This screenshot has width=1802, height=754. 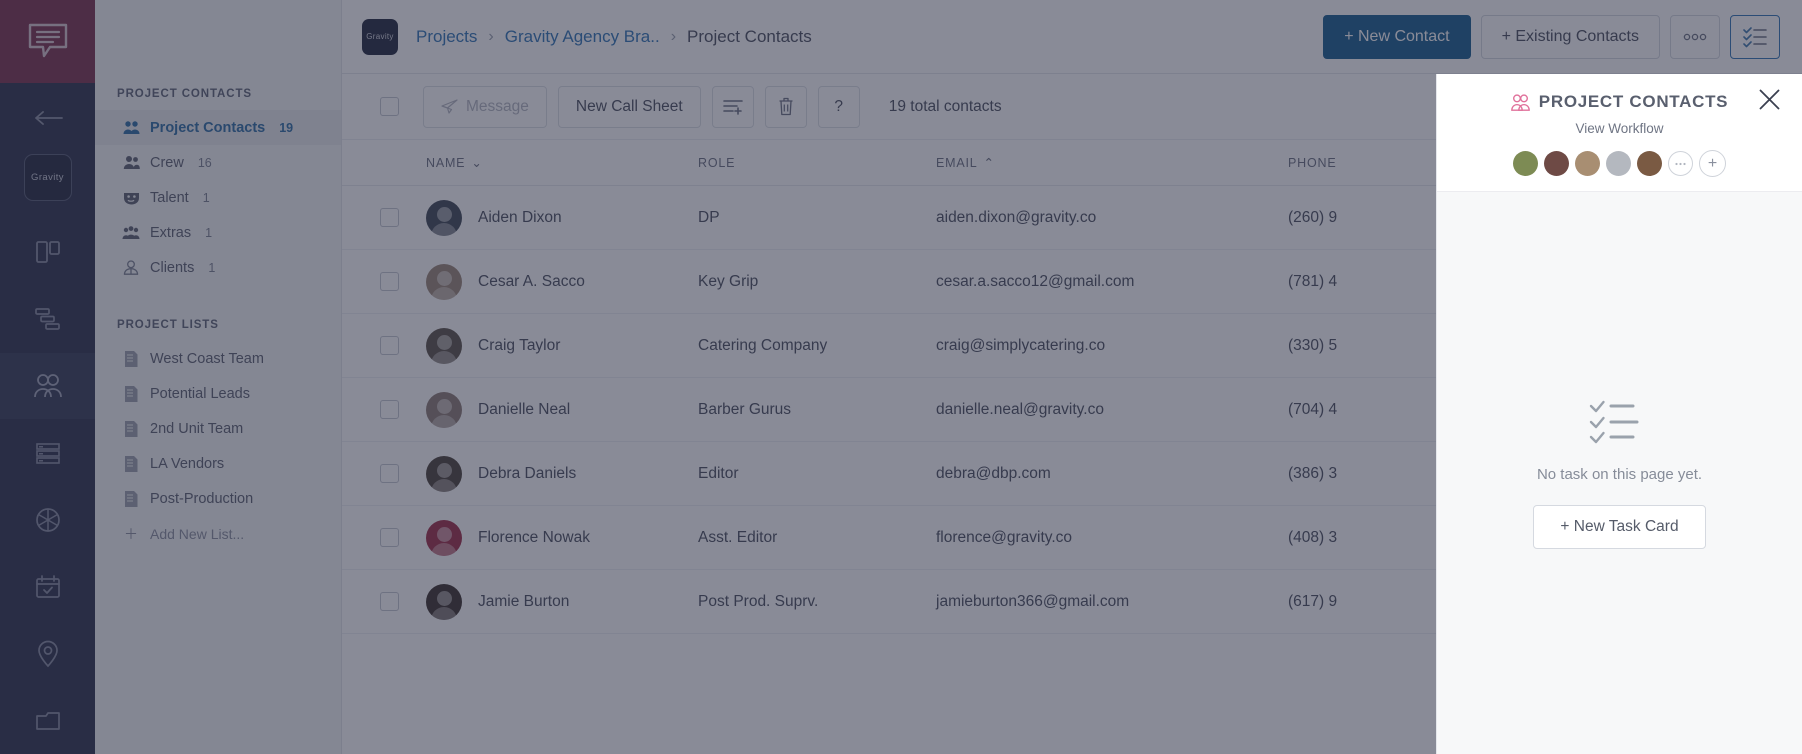 I want to click on sidebar-list-west-coast-team: West Coast Team, so click(x=218, y=358).